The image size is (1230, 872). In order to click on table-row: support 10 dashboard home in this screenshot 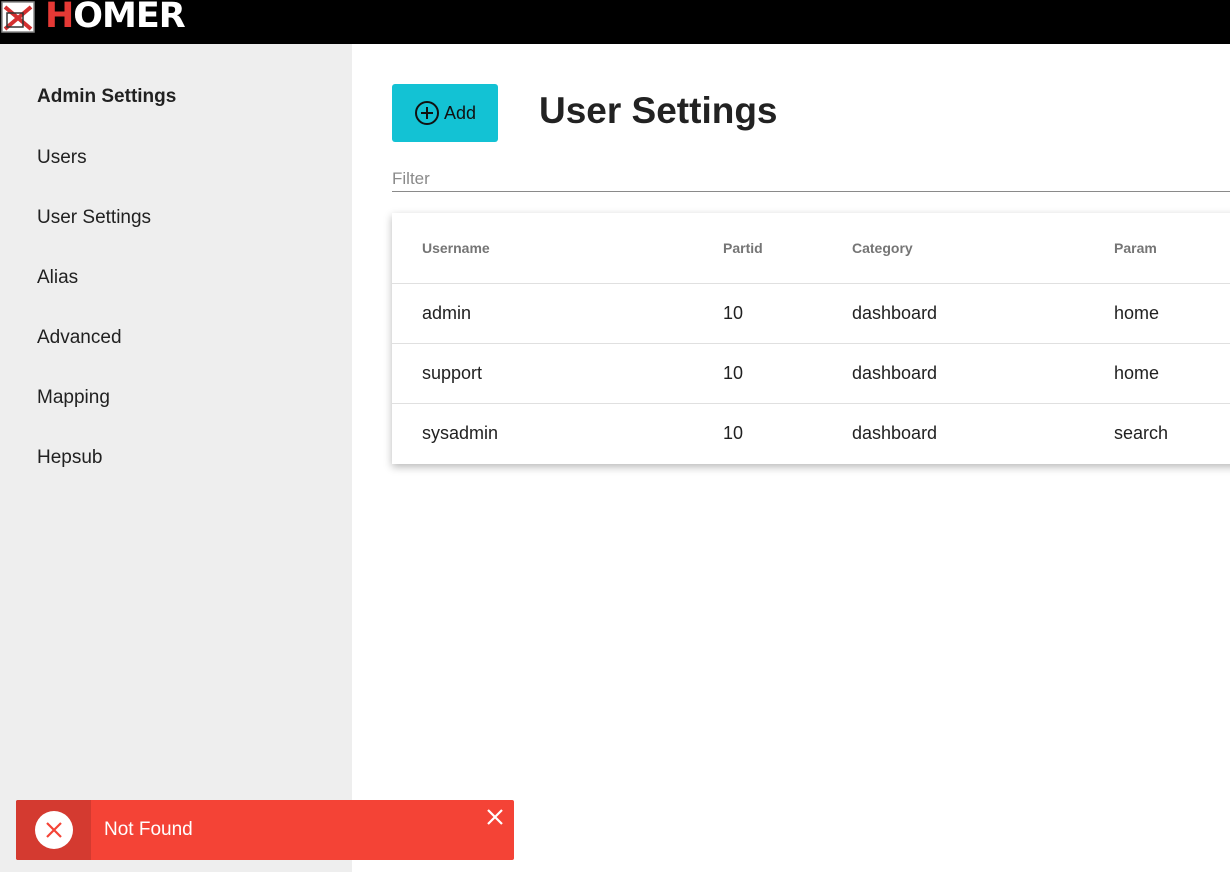, I will do `click(811, 373)`.